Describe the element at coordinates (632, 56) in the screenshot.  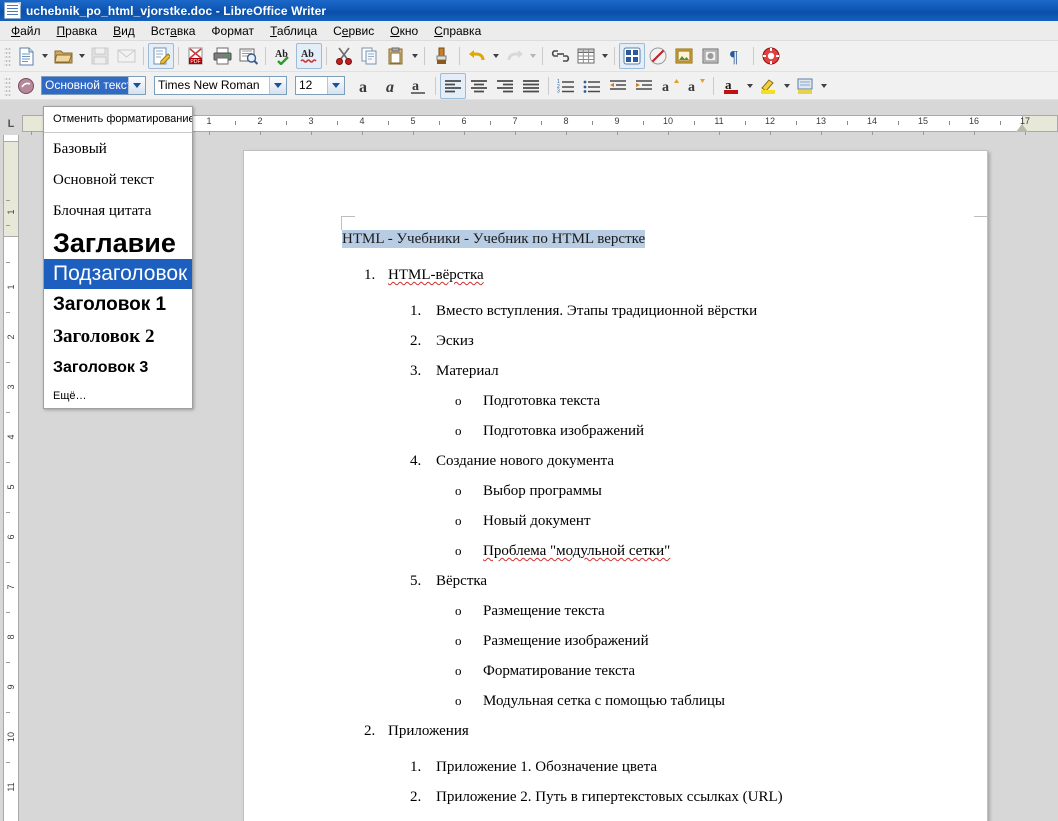
I see `insert-special-char-icon` at that location.